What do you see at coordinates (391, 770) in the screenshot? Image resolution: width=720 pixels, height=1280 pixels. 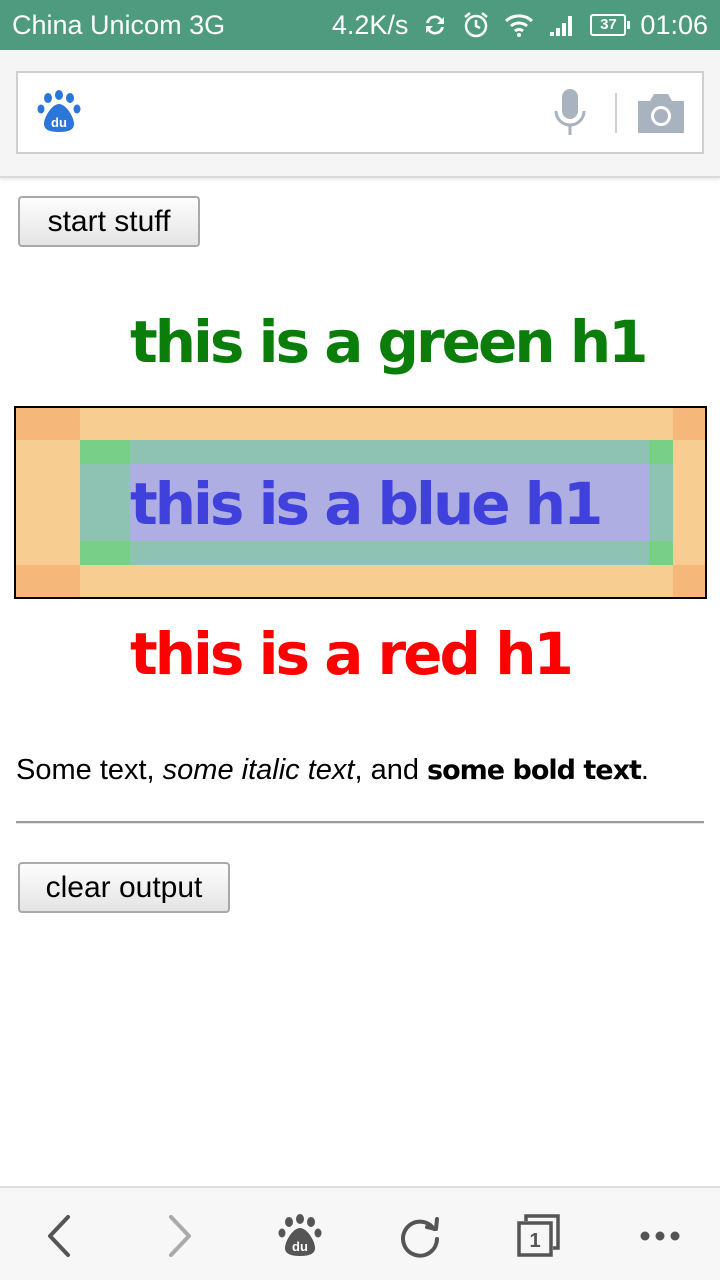 I see `paragraph-middle-text: , and` at bounding box center [391, 770].